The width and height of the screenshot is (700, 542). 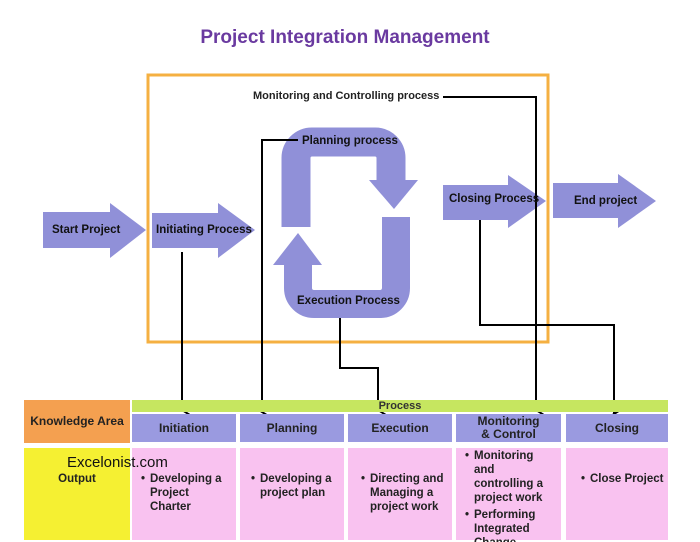 What do you see at coordinates (77, 479) in the screenshot?
I see `output-label: Output` at bounding box center [77, 479].